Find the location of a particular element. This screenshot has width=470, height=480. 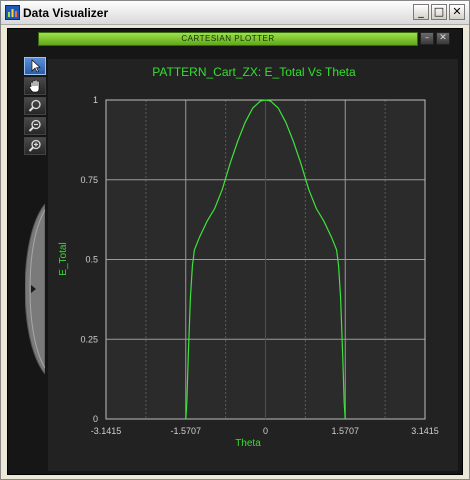

y-tick-label: 0 is located at coordinates (95, 419).